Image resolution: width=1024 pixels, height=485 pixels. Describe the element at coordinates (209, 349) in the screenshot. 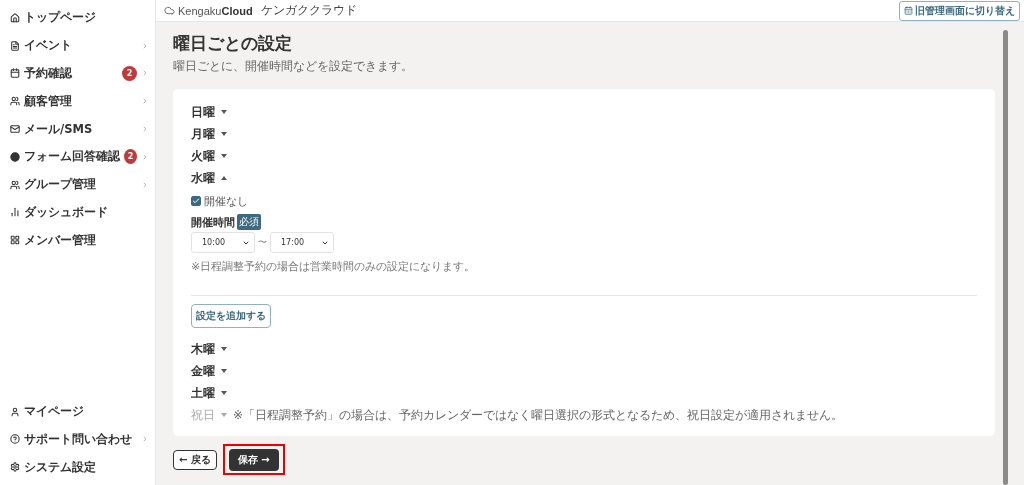

I see `day-toggle: 木曜` at that location.